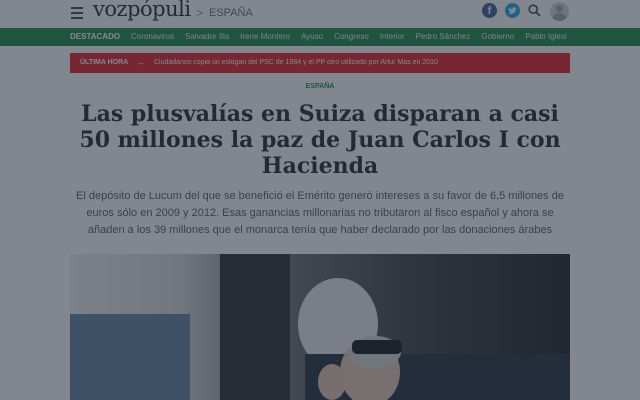  I want to click on featured-nav-item: Pedro Sánchez, so click(443, 36).